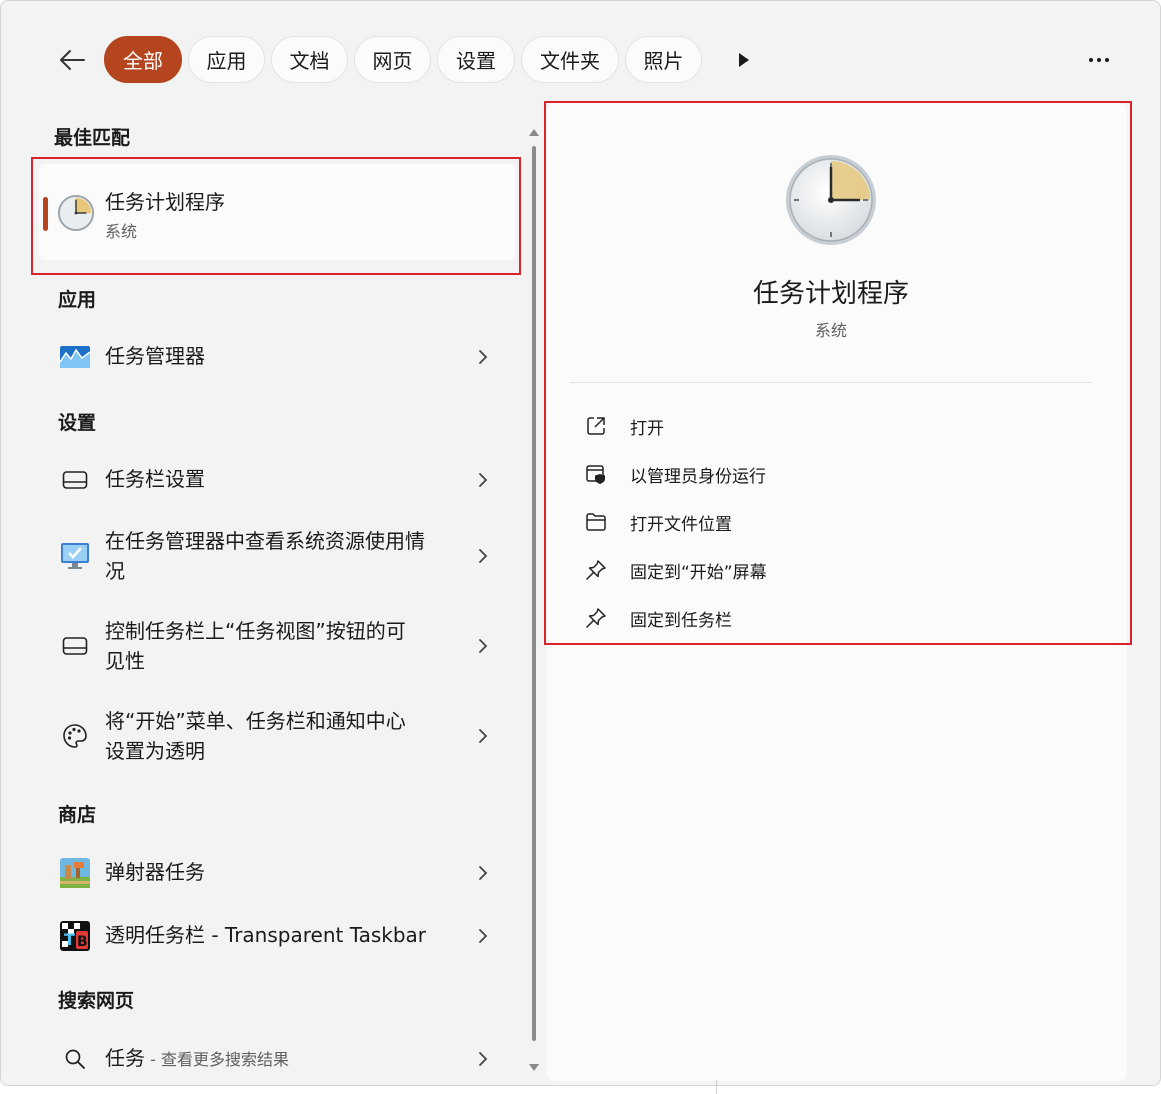 Image resolution: width=1161 pixels, height=1094 pixels. What do you see at coordinates (155, 356) in the screenshot?
I see `list-item-label: 任务管理器` at bounding box center [155, 356].